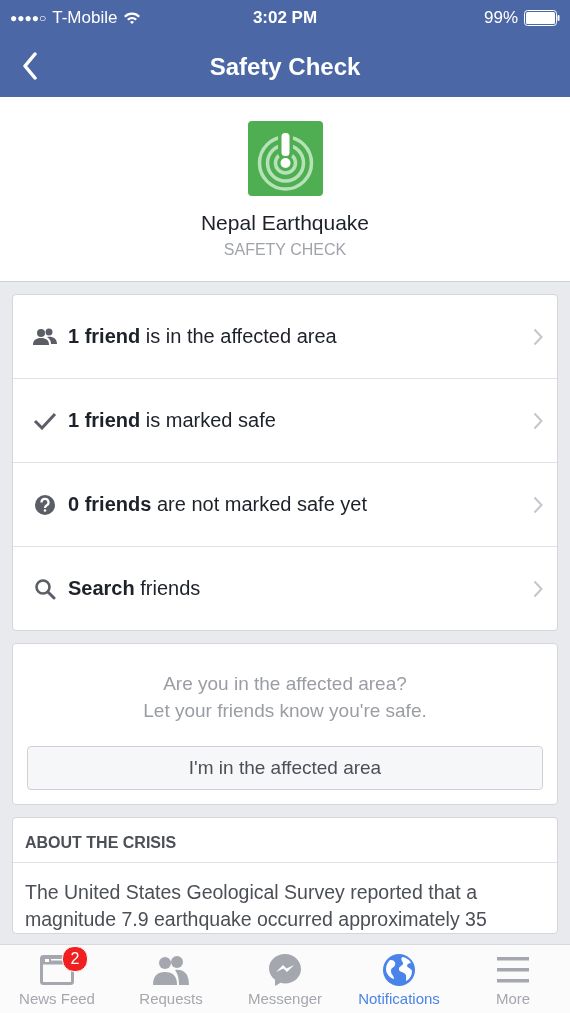 Image resolution: width=570 pixels, height=1013 pixels. Describe the element at coordinates (285, 250) in the screenshot. I see `event-subtitle: SAFETY CHECK` at that location.